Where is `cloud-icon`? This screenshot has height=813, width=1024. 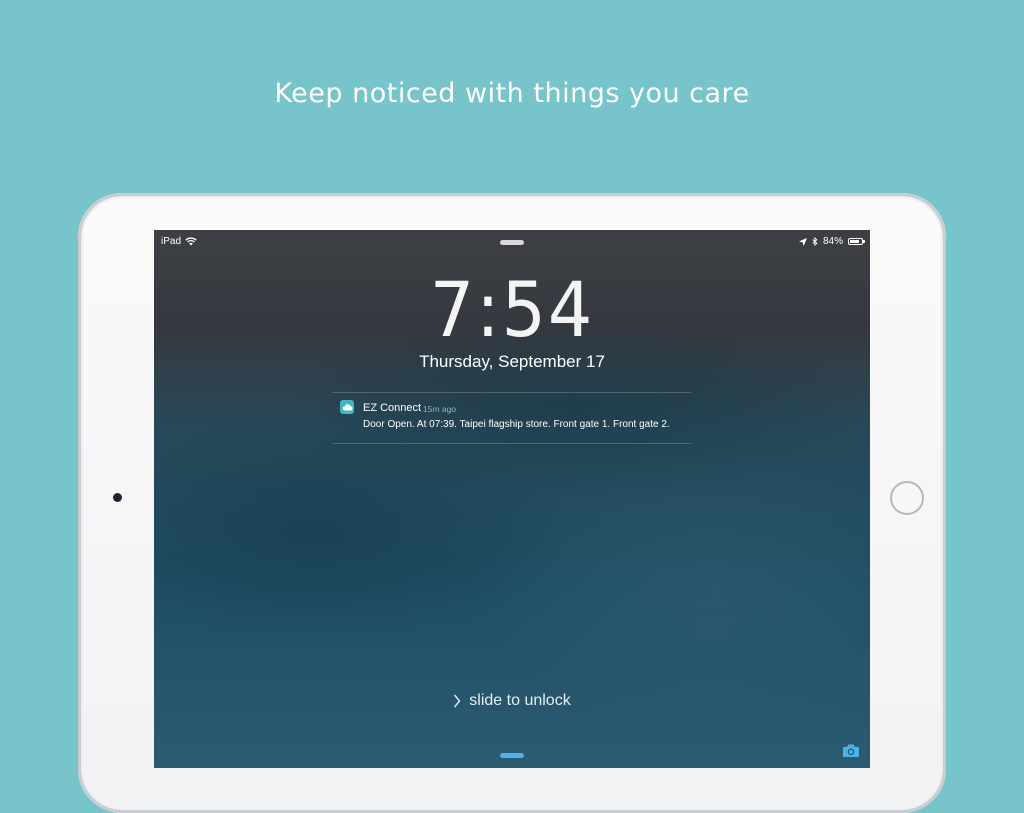
cloud-icon is located at coordinates (347, 407).